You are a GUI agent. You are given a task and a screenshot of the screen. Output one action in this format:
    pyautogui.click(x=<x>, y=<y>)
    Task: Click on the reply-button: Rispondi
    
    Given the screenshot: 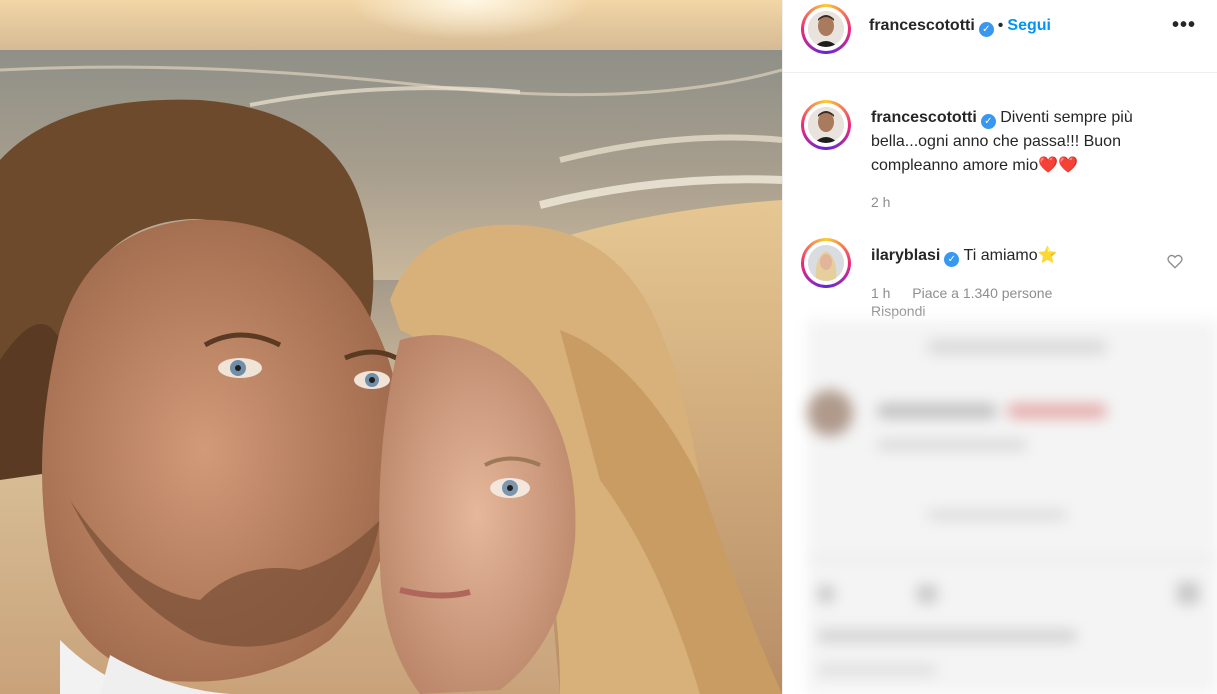 What is the action you would take?
    pyautogui.click(x=898, y=311)
    